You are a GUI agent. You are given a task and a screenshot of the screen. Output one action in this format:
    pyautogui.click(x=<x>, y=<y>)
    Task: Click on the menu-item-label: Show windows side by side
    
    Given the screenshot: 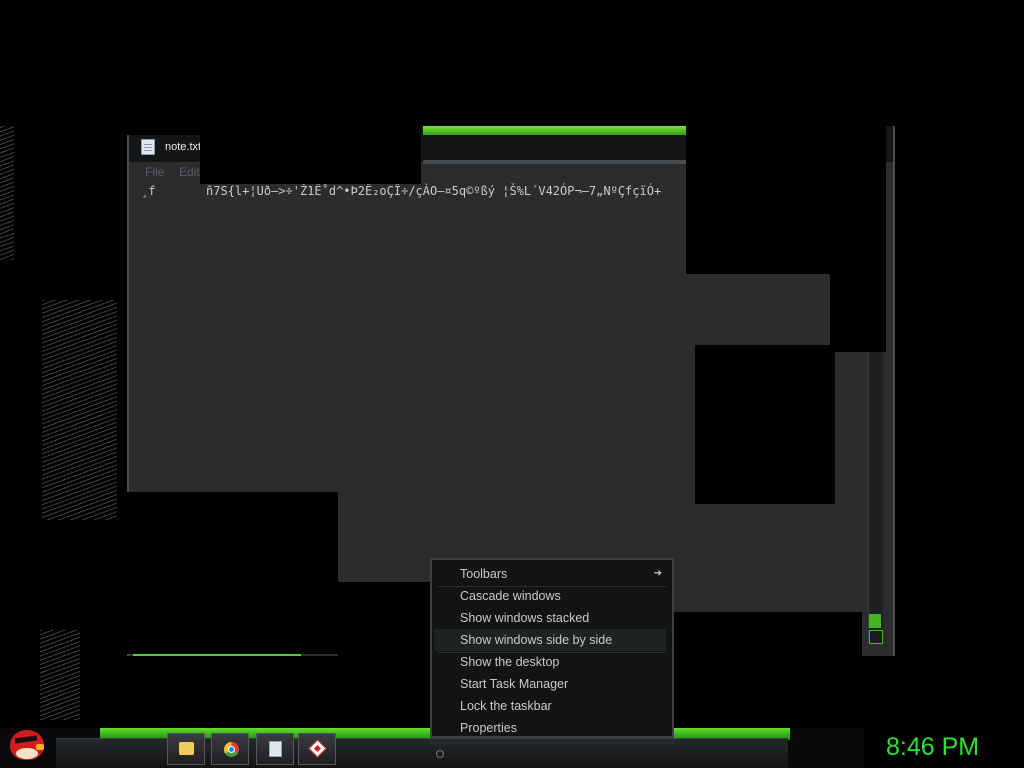 What is the action you would take?
    pyautogui.click(x=536, y=640)
    